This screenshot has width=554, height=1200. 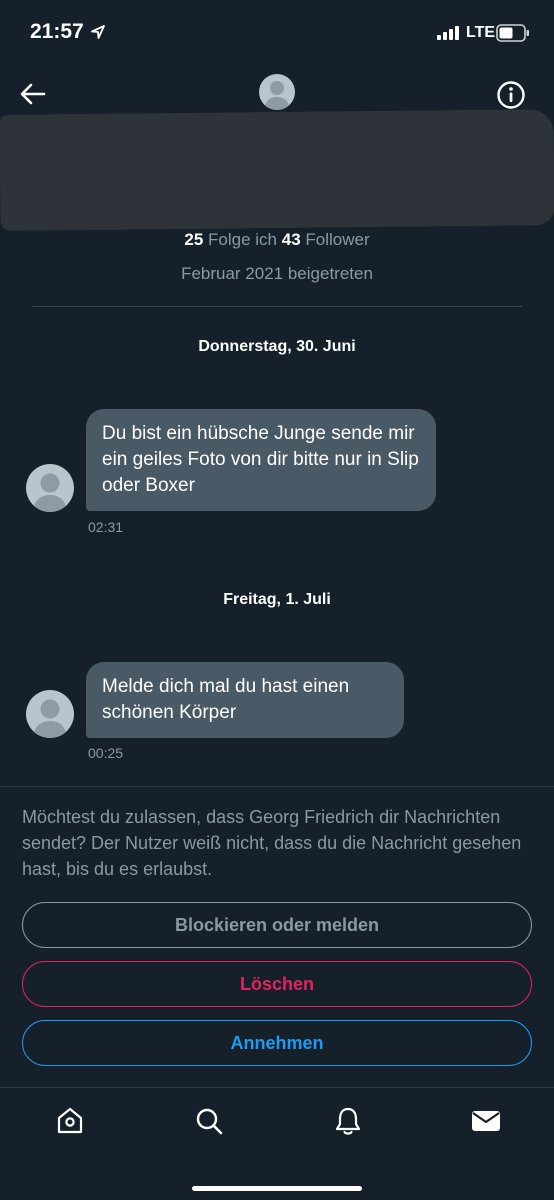 I want to click on status-time: 21:57, so click(x=57, y=31).